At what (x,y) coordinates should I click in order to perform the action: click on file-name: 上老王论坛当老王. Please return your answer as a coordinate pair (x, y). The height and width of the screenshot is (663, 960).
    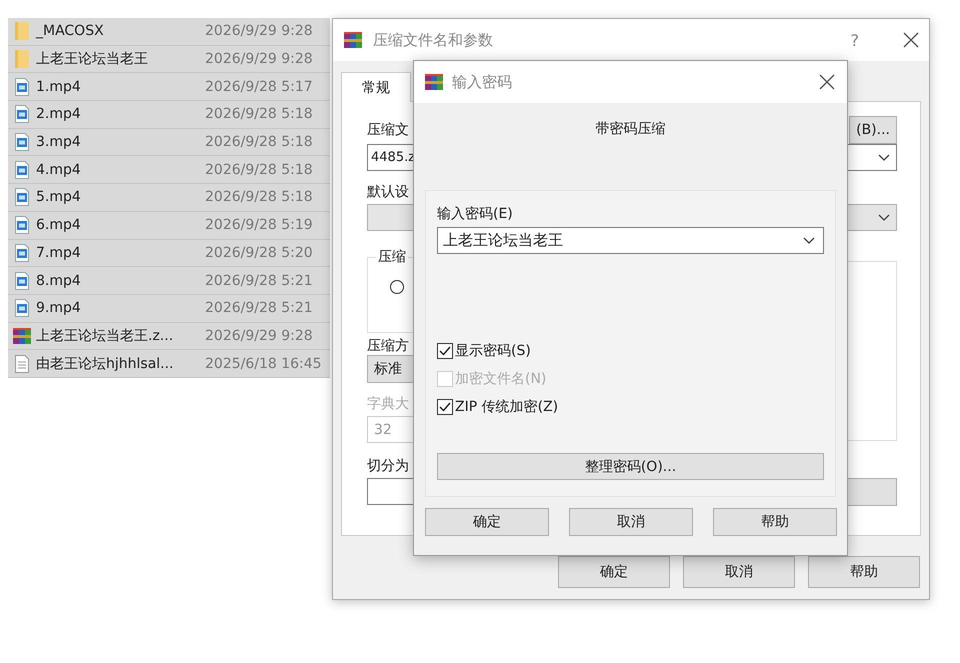
    Looking at the image, I should click on (92, 59).